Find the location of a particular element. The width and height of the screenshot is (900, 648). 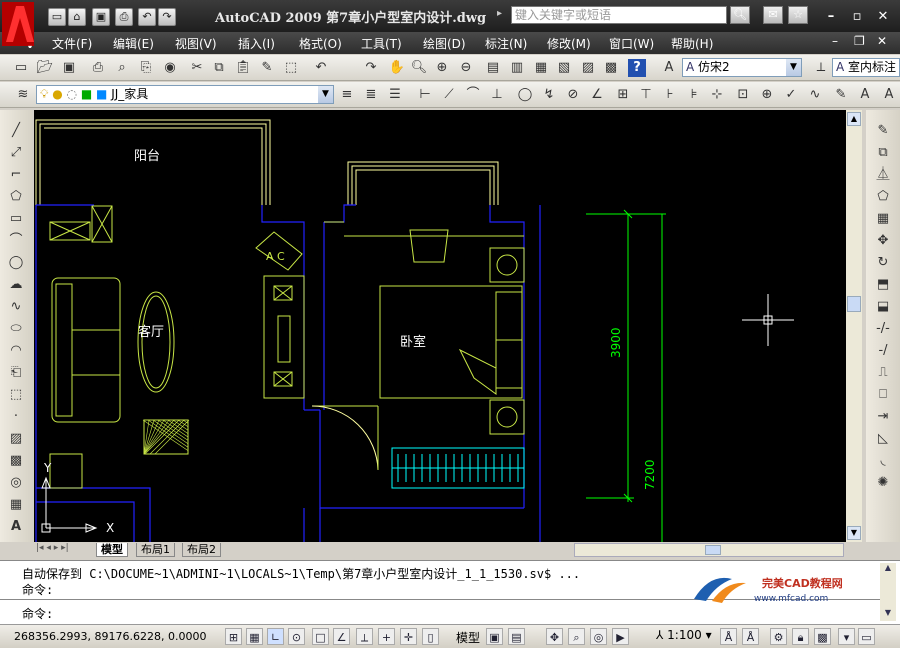

polyline-icon: ⌐ is located at coordinates (16, 175).